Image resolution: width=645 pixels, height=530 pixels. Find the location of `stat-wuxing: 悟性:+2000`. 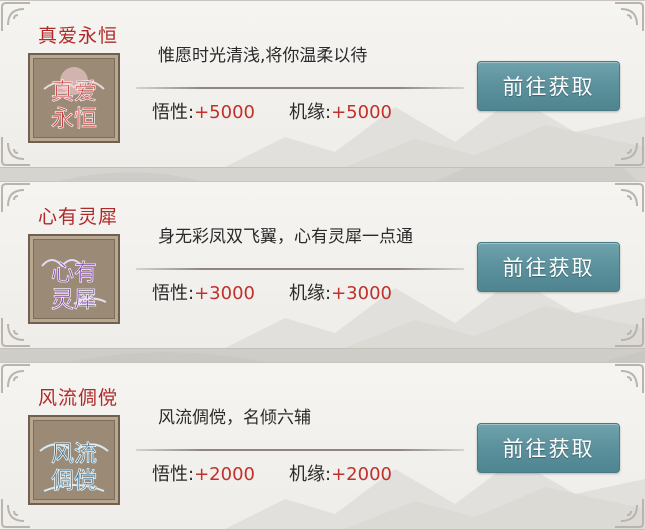

stat-wuxing: 悟性:+2000 is located at coordinates (203, 473).